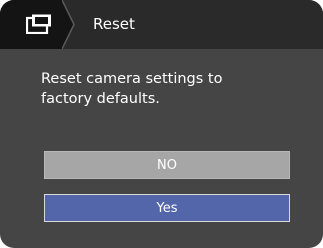 The image size is (323, 248). Describe the element at coordinates (68, 24) in the screenshot. I see `chevron-separator-icon` at that location.